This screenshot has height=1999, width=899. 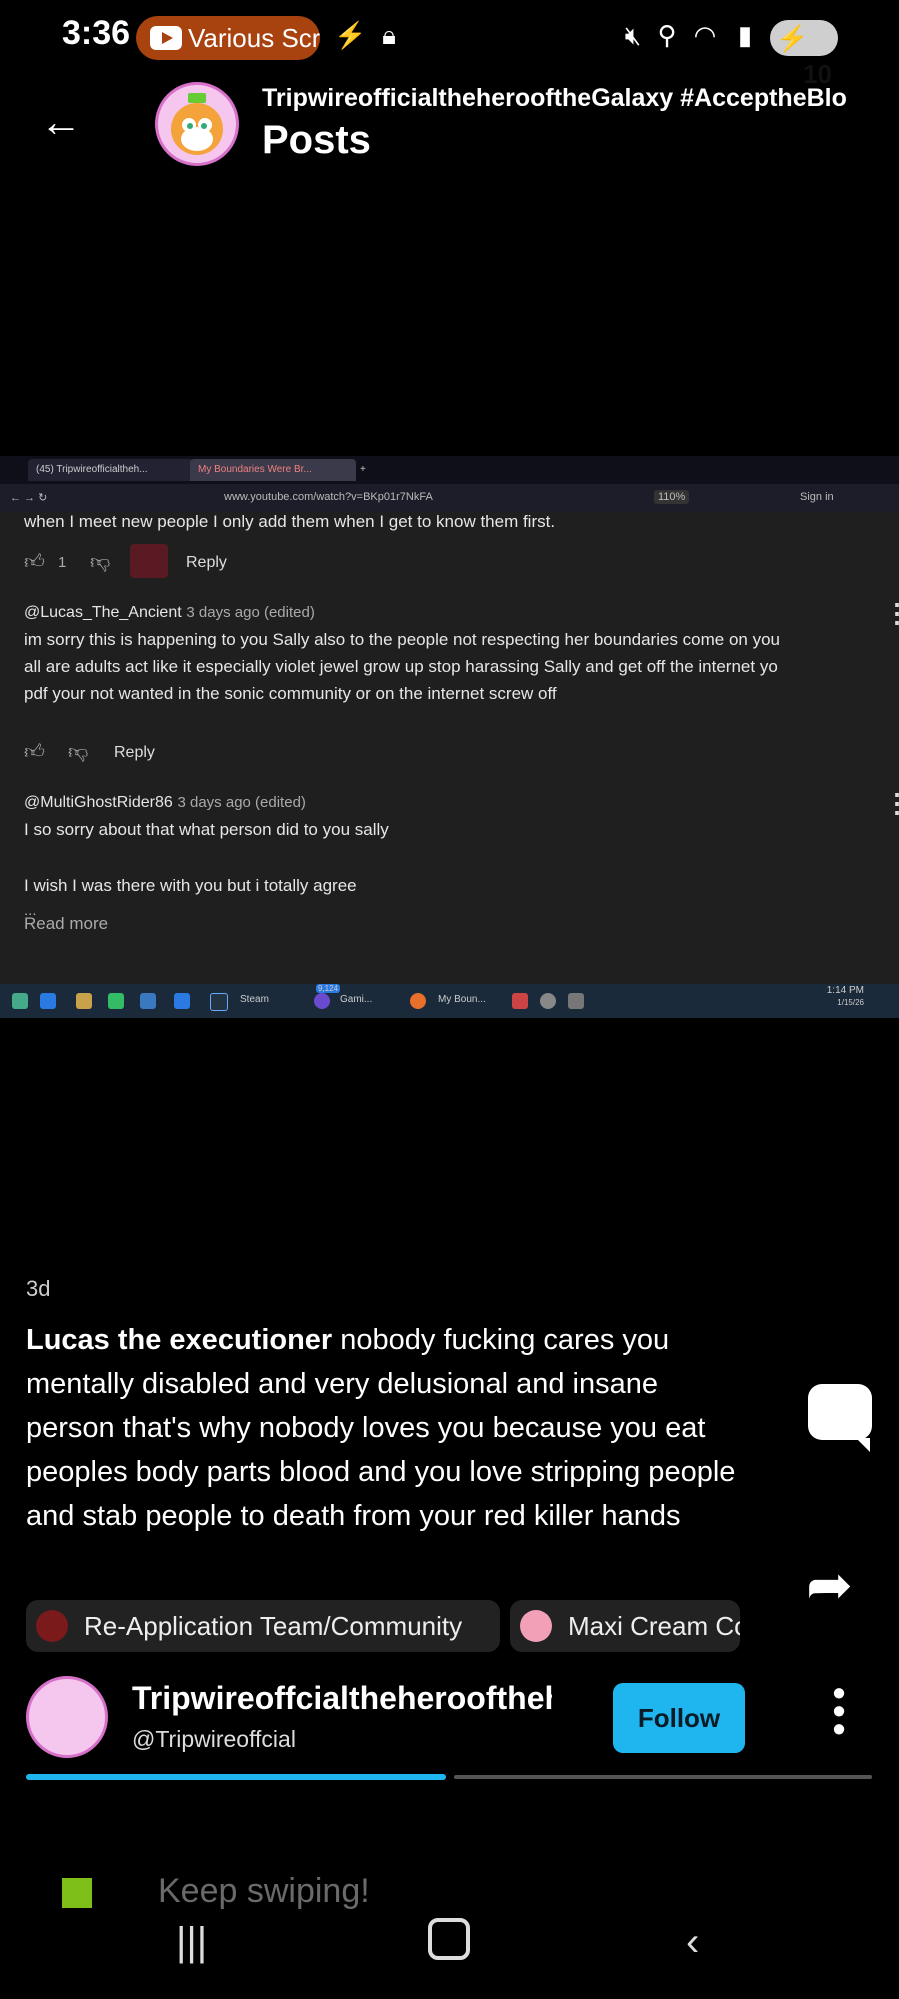 I want to click on comment-author: @Lucas_The_Ancient, so click(x=103, y=612).